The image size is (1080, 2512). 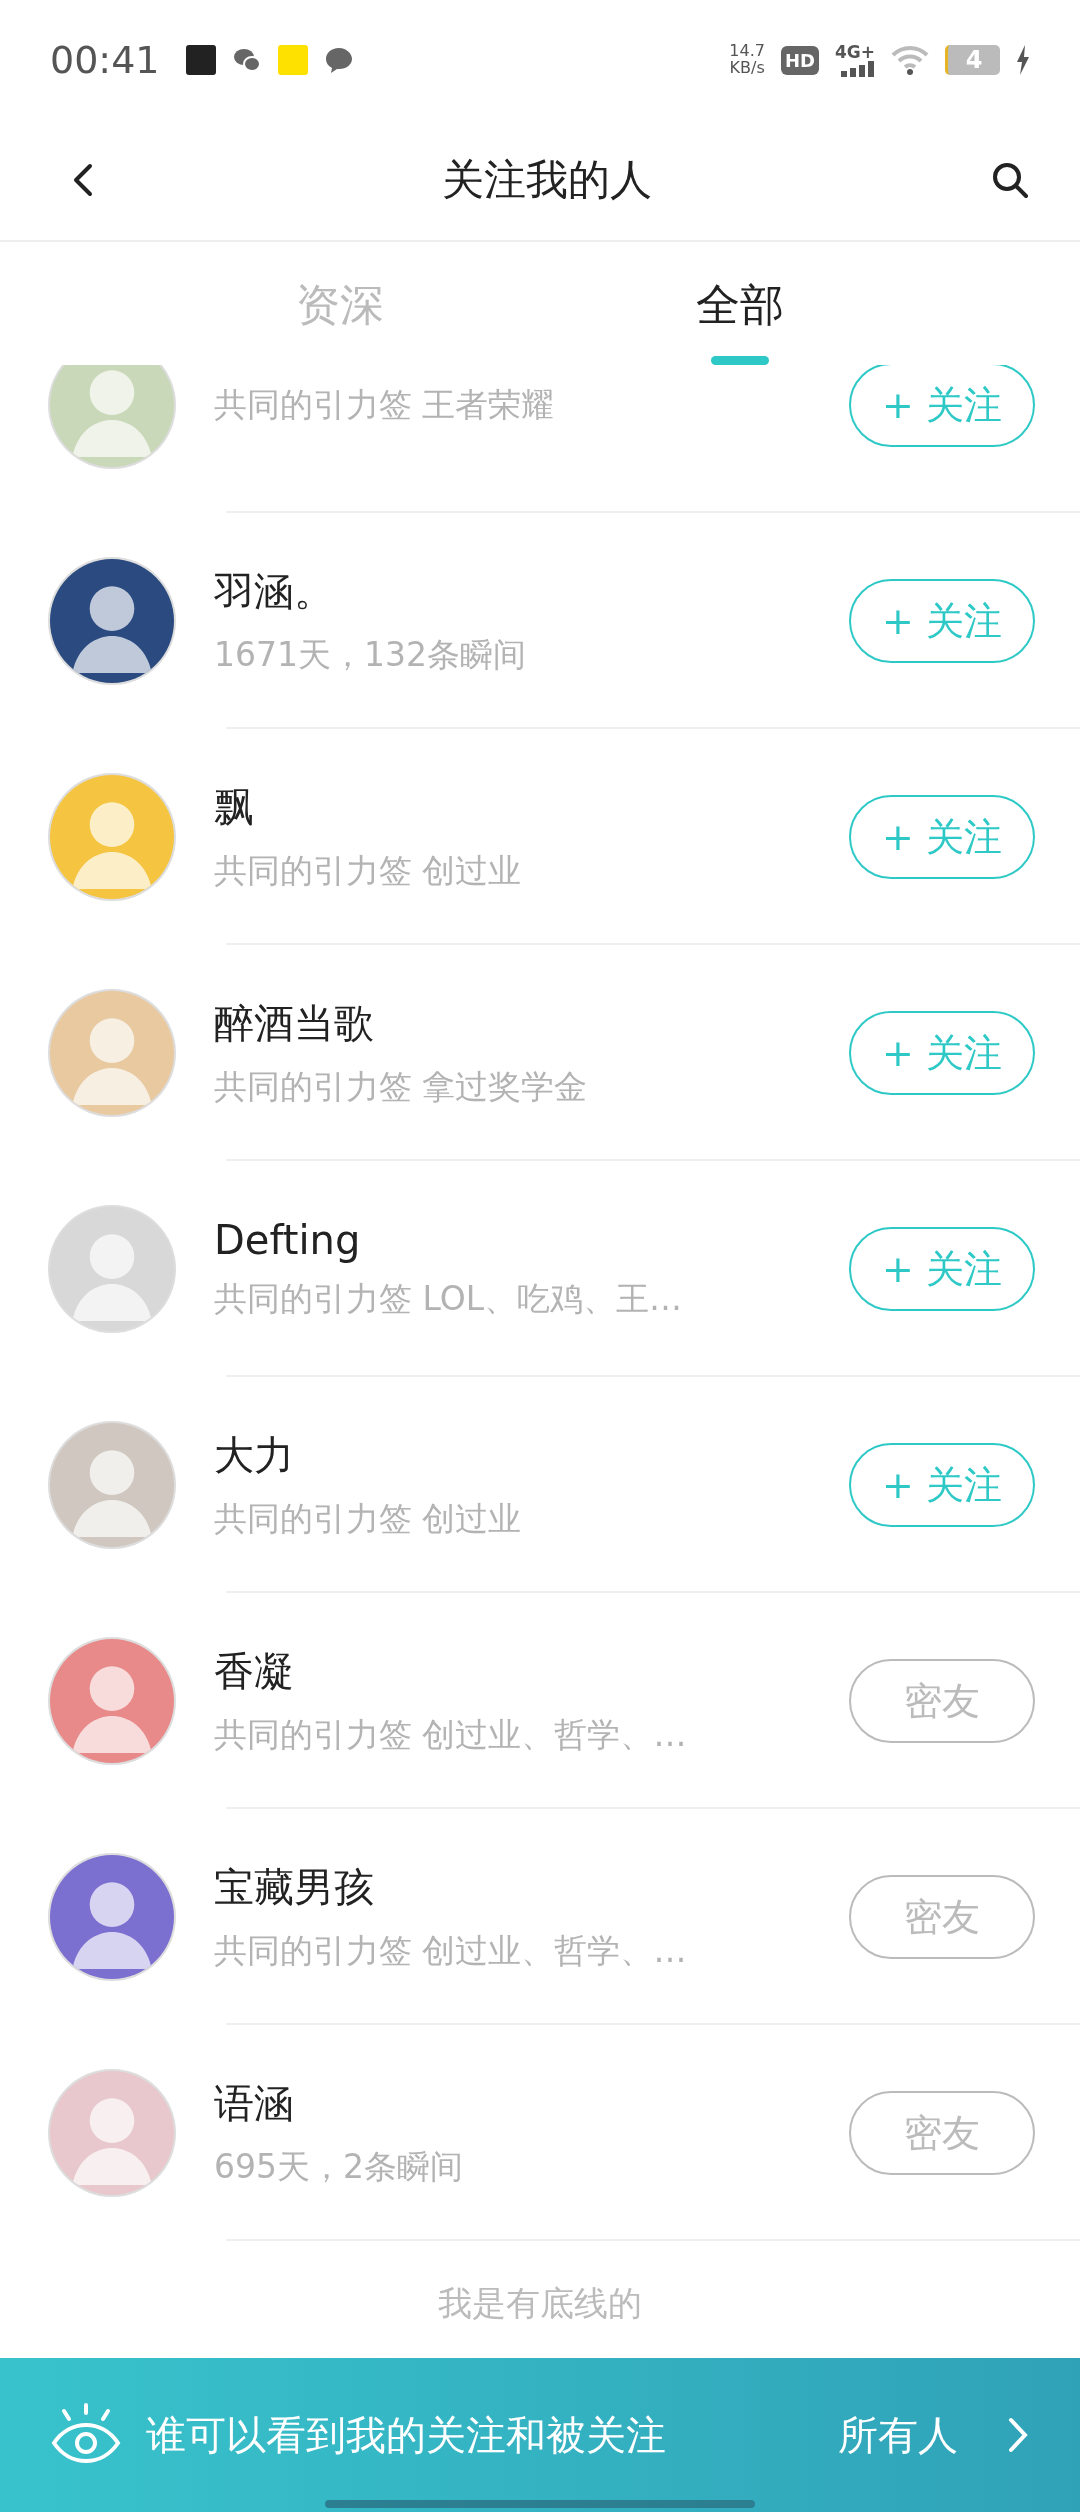 What do you see at coordinates (340, 303) in the screenshot?
I see `tab: 资深` at bounding box center [340, 303].